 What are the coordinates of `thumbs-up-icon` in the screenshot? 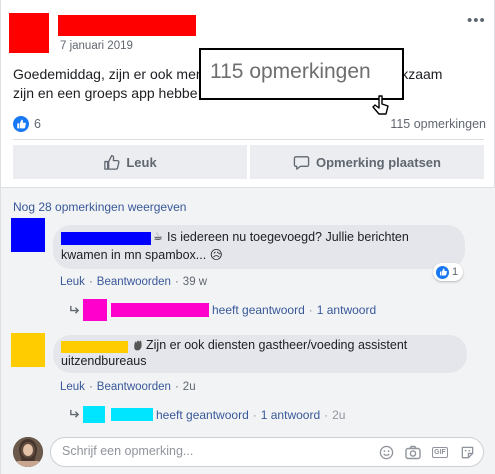 It's located at (112, 162).